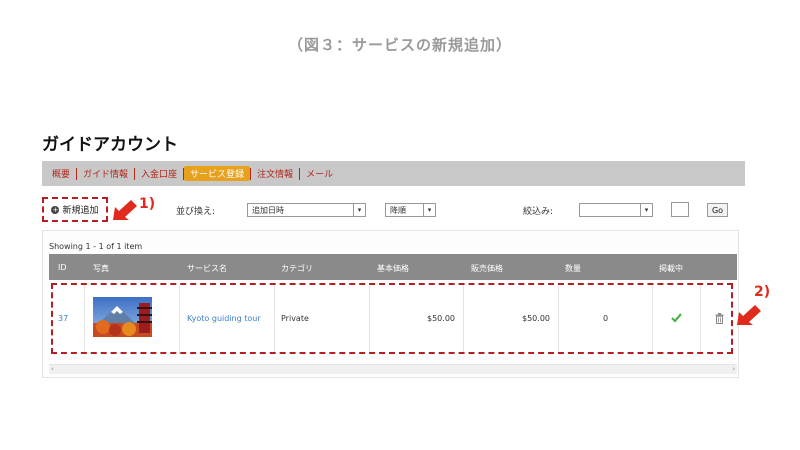 The width and height of the screenshot is (800, 450). I want to click on scroll-left-arrow-icon: ‹, so click(52, 369).